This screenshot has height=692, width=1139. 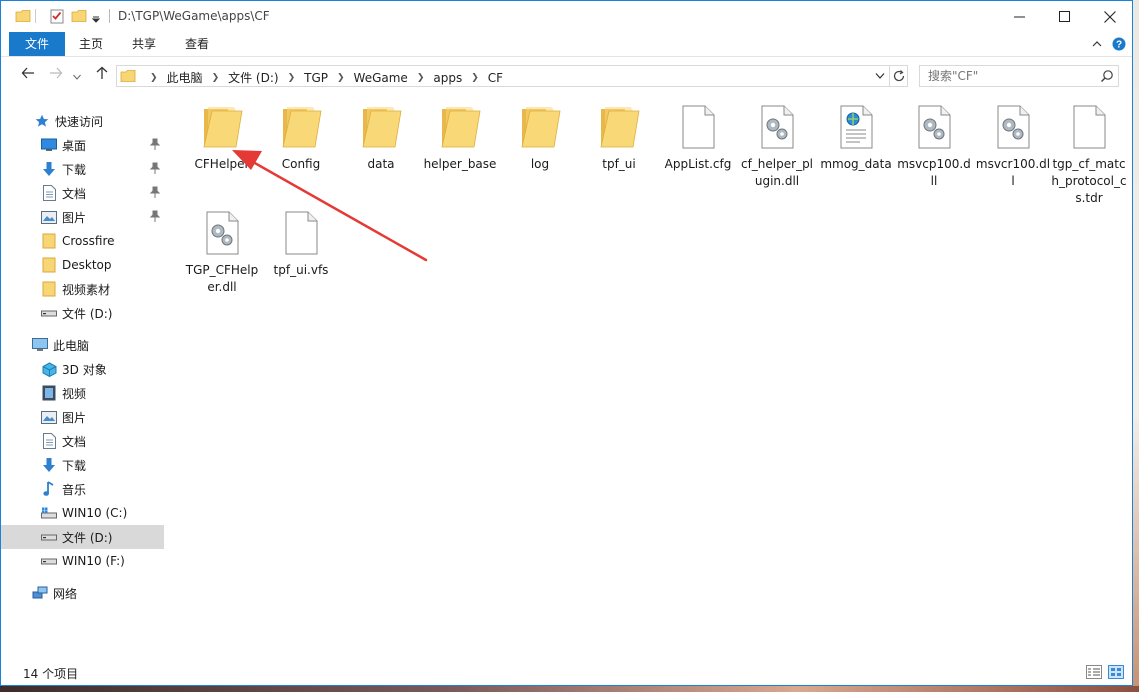 I want to click on new-folder-icon, so click(x=79, y=16).